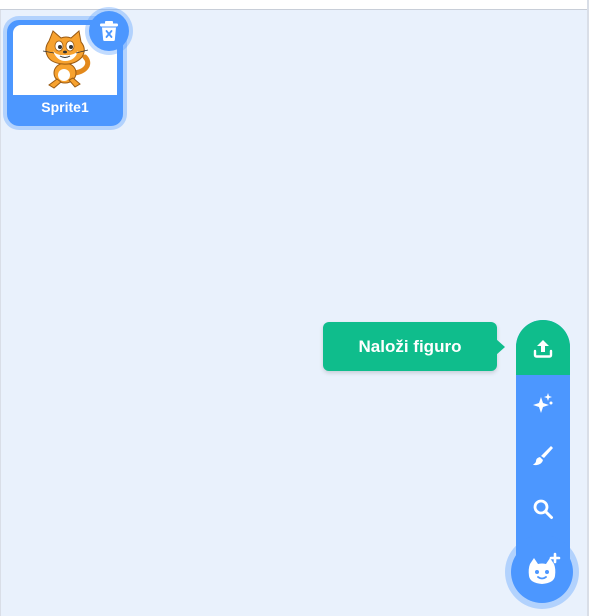 This screenshot has width=589, height=616. What do you see at coordinates (0, 313) in the screenshot?
I see `left-border` at bounding box center [0, 313].